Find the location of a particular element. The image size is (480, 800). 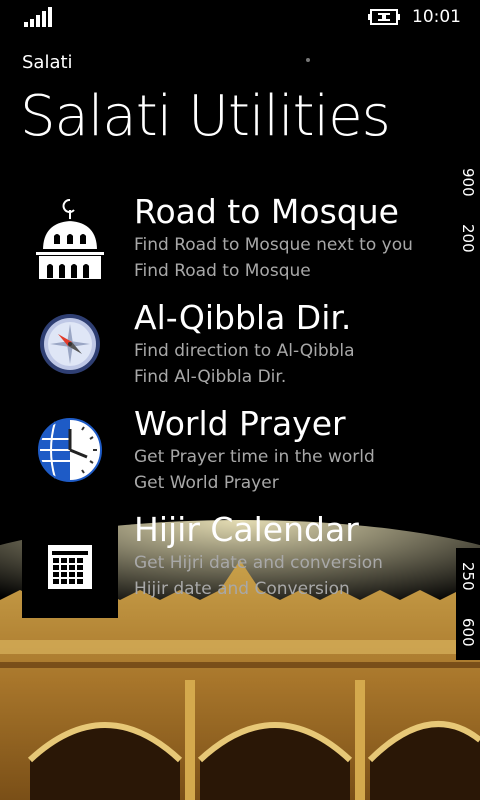

globe-clock-icon is located at coordinates (70, 450).